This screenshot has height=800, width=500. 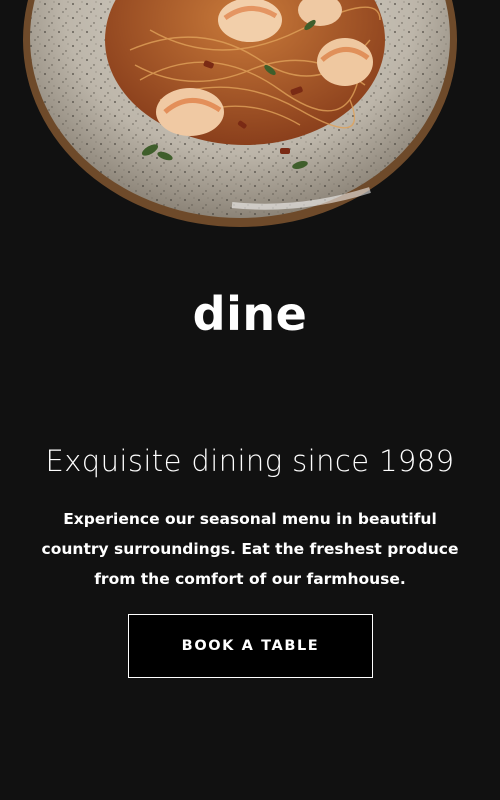 I want to click on book-a-table-button: BOOK A TABLE, so click(x=250, y=646).